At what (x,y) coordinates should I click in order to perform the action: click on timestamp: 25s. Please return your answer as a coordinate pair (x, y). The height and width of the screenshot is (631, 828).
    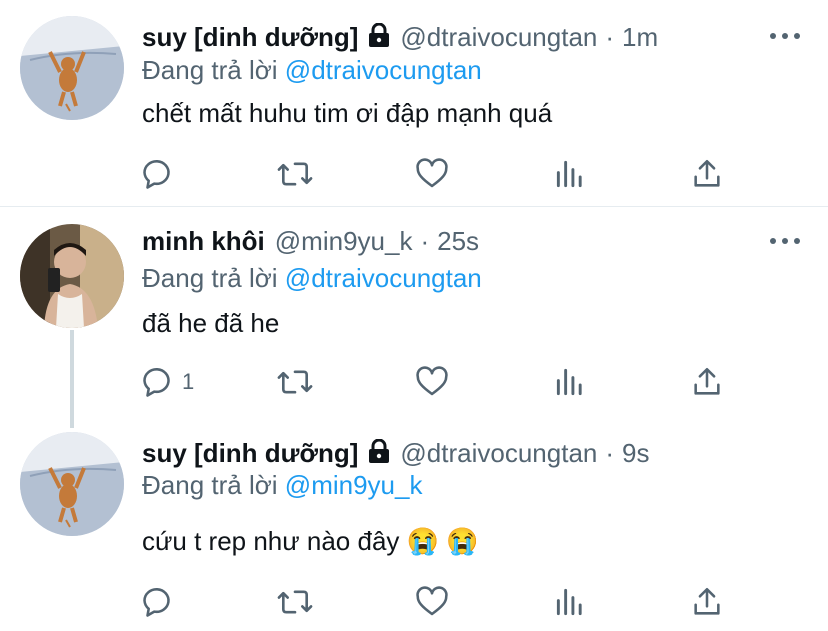
    Looking at the image, I should click on (458, 241).